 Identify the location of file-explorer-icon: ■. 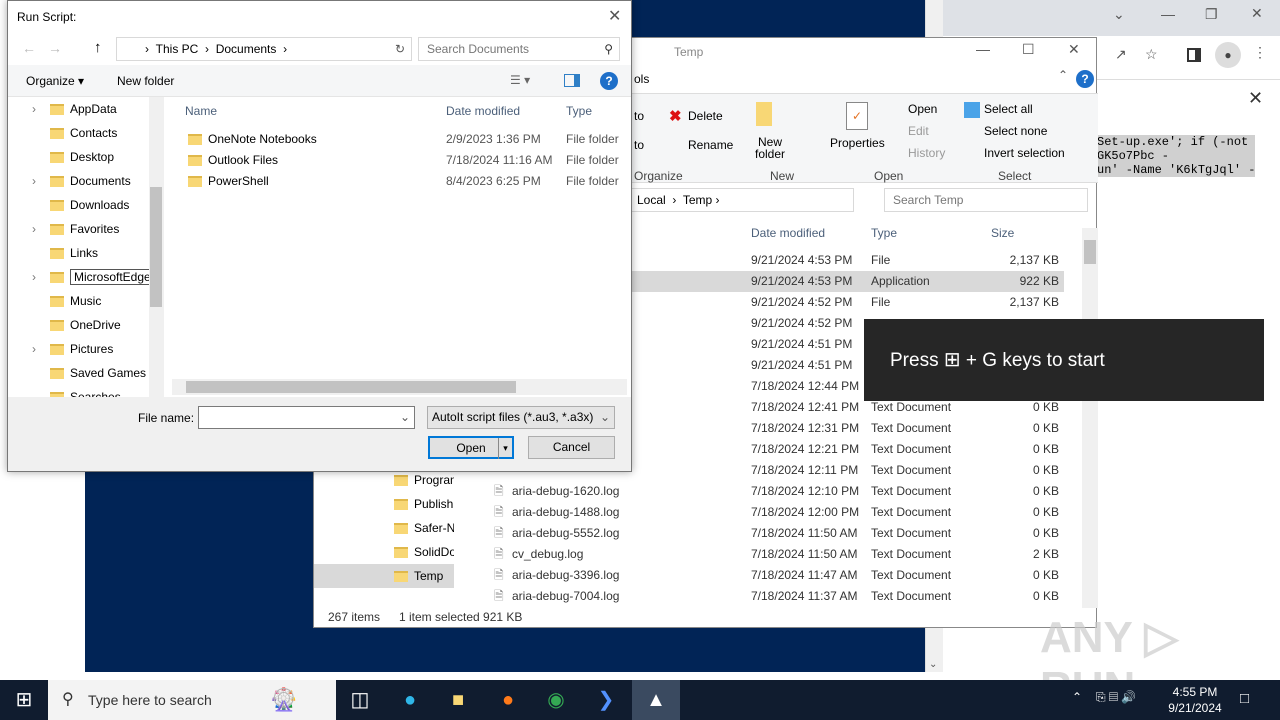
(458, 700).